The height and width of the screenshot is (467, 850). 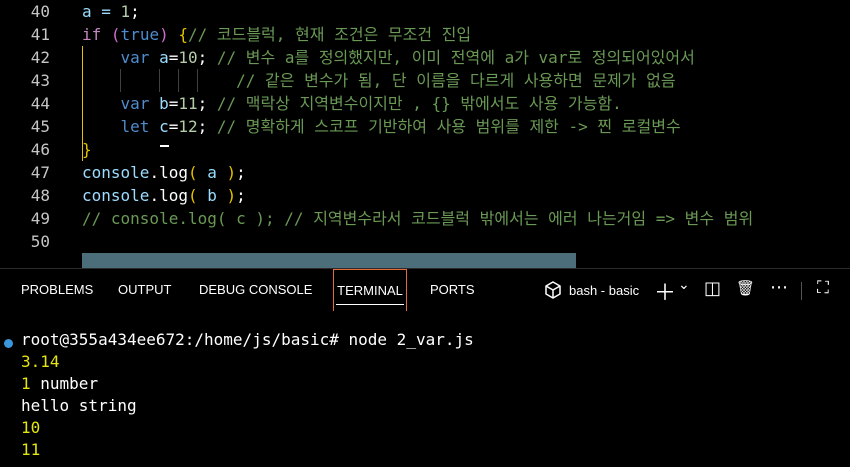 I want to click on code-line: 47 console.log( a );, so click(x=425, y=172).